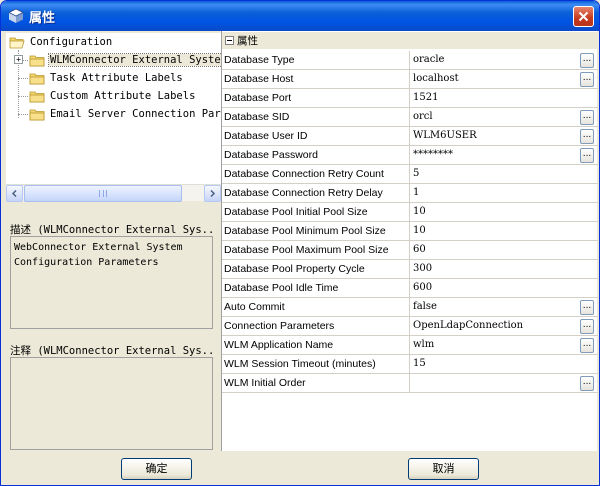 The image size is (600, 486). Describe the element at coordinates (18, 59) in the screenshot. I see `expand-toggle: +` at that location.